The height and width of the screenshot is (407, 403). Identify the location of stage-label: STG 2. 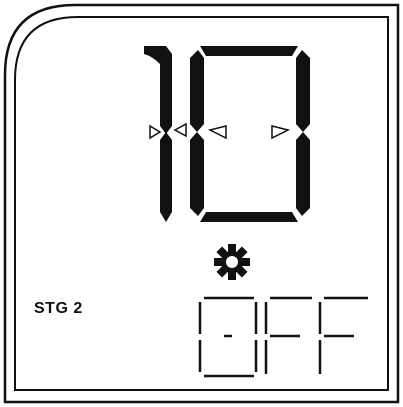
(58, 308).